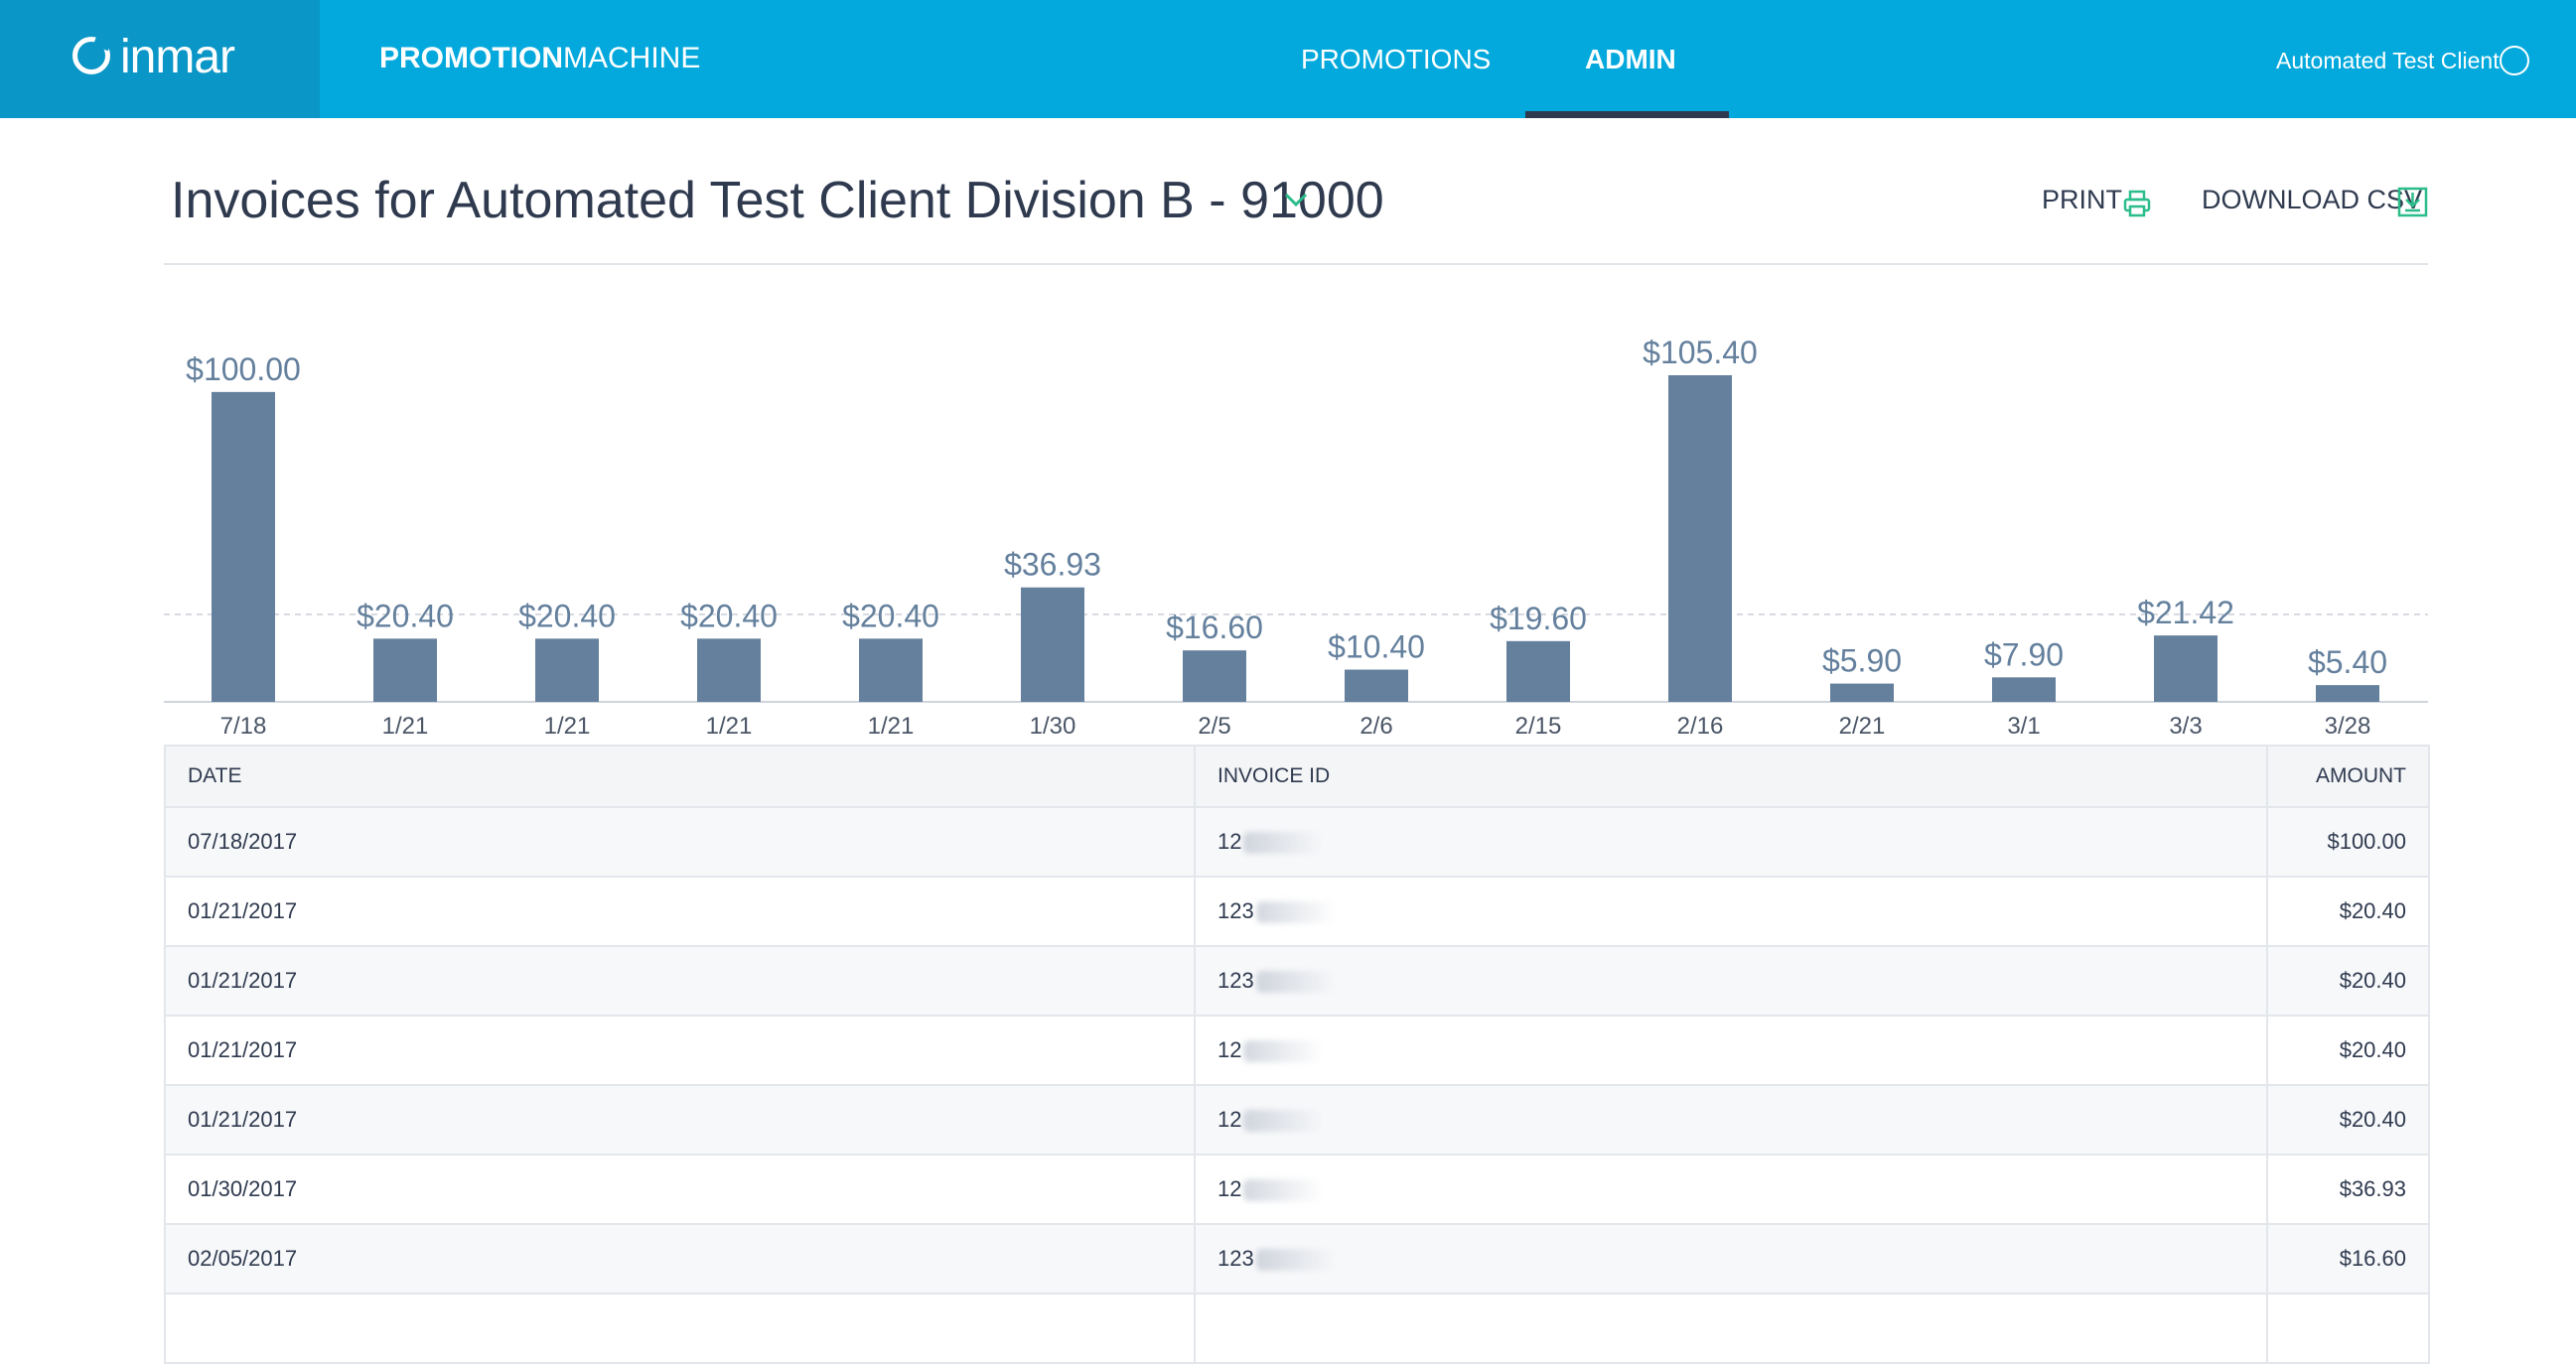  Describe the element at coordinates (243, 727) in the screenshot. I see `chart-category-label: 7/18` at that location.